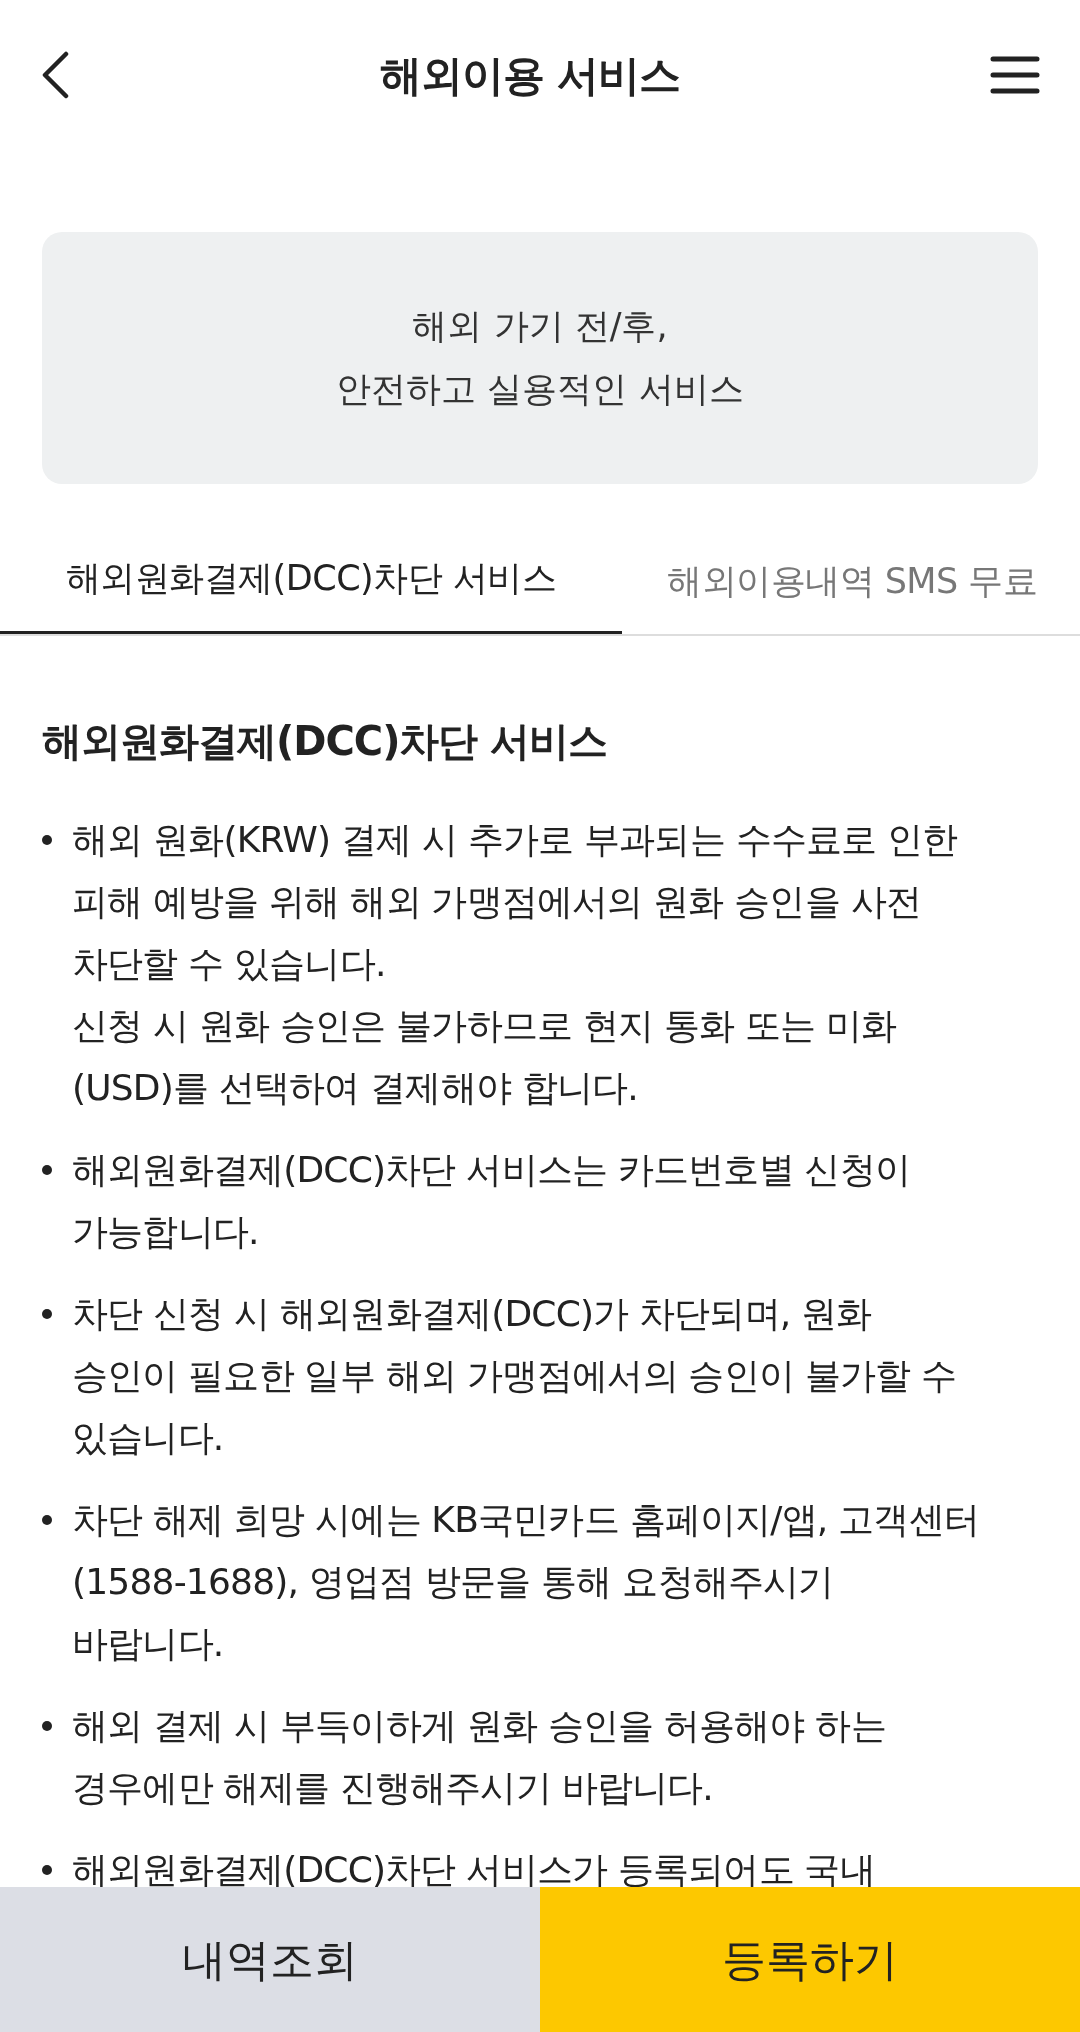 The height and width of the screenshot is (2032, 1080). I want to click on bullet-text: 해외 결제 시 부득이하게 원화 승인을 허용해야 하는 경우에만 해제를 진행해주시기 바랍니다., so click(479, 1757).